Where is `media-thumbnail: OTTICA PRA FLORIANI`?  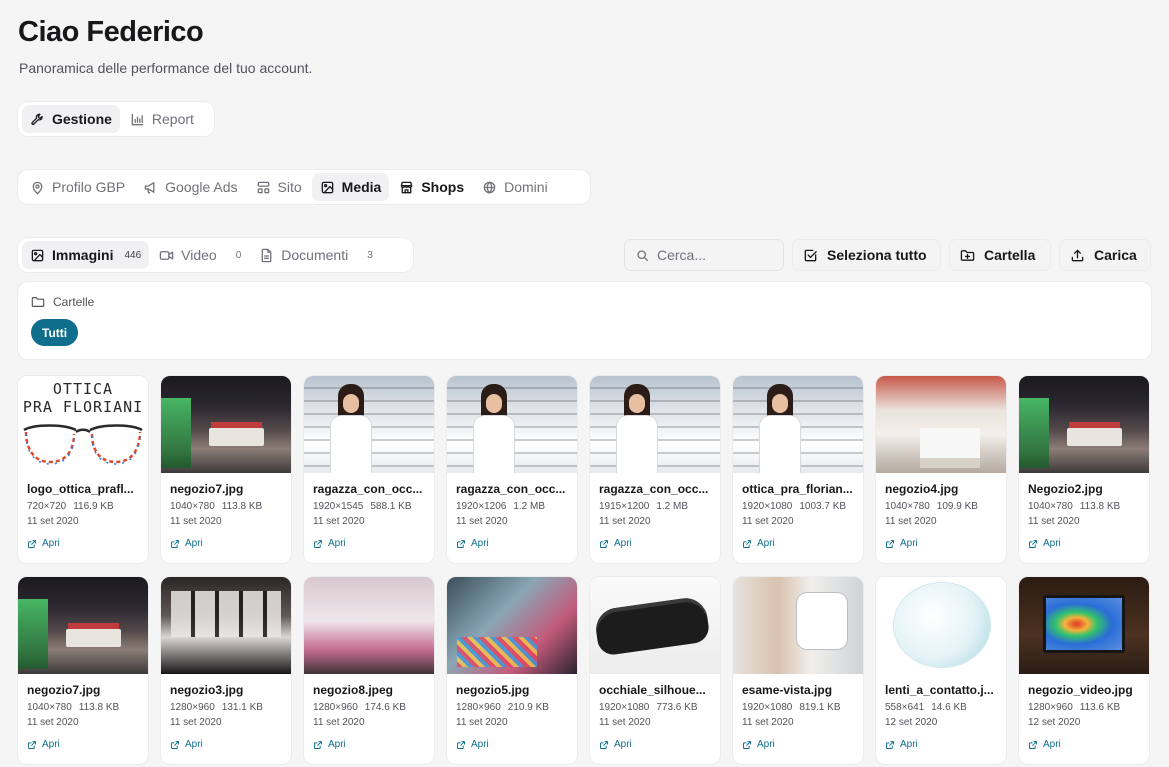
media-thumbnail: OTTICA PRA FLORIANI is located at coordinates (83, 424).